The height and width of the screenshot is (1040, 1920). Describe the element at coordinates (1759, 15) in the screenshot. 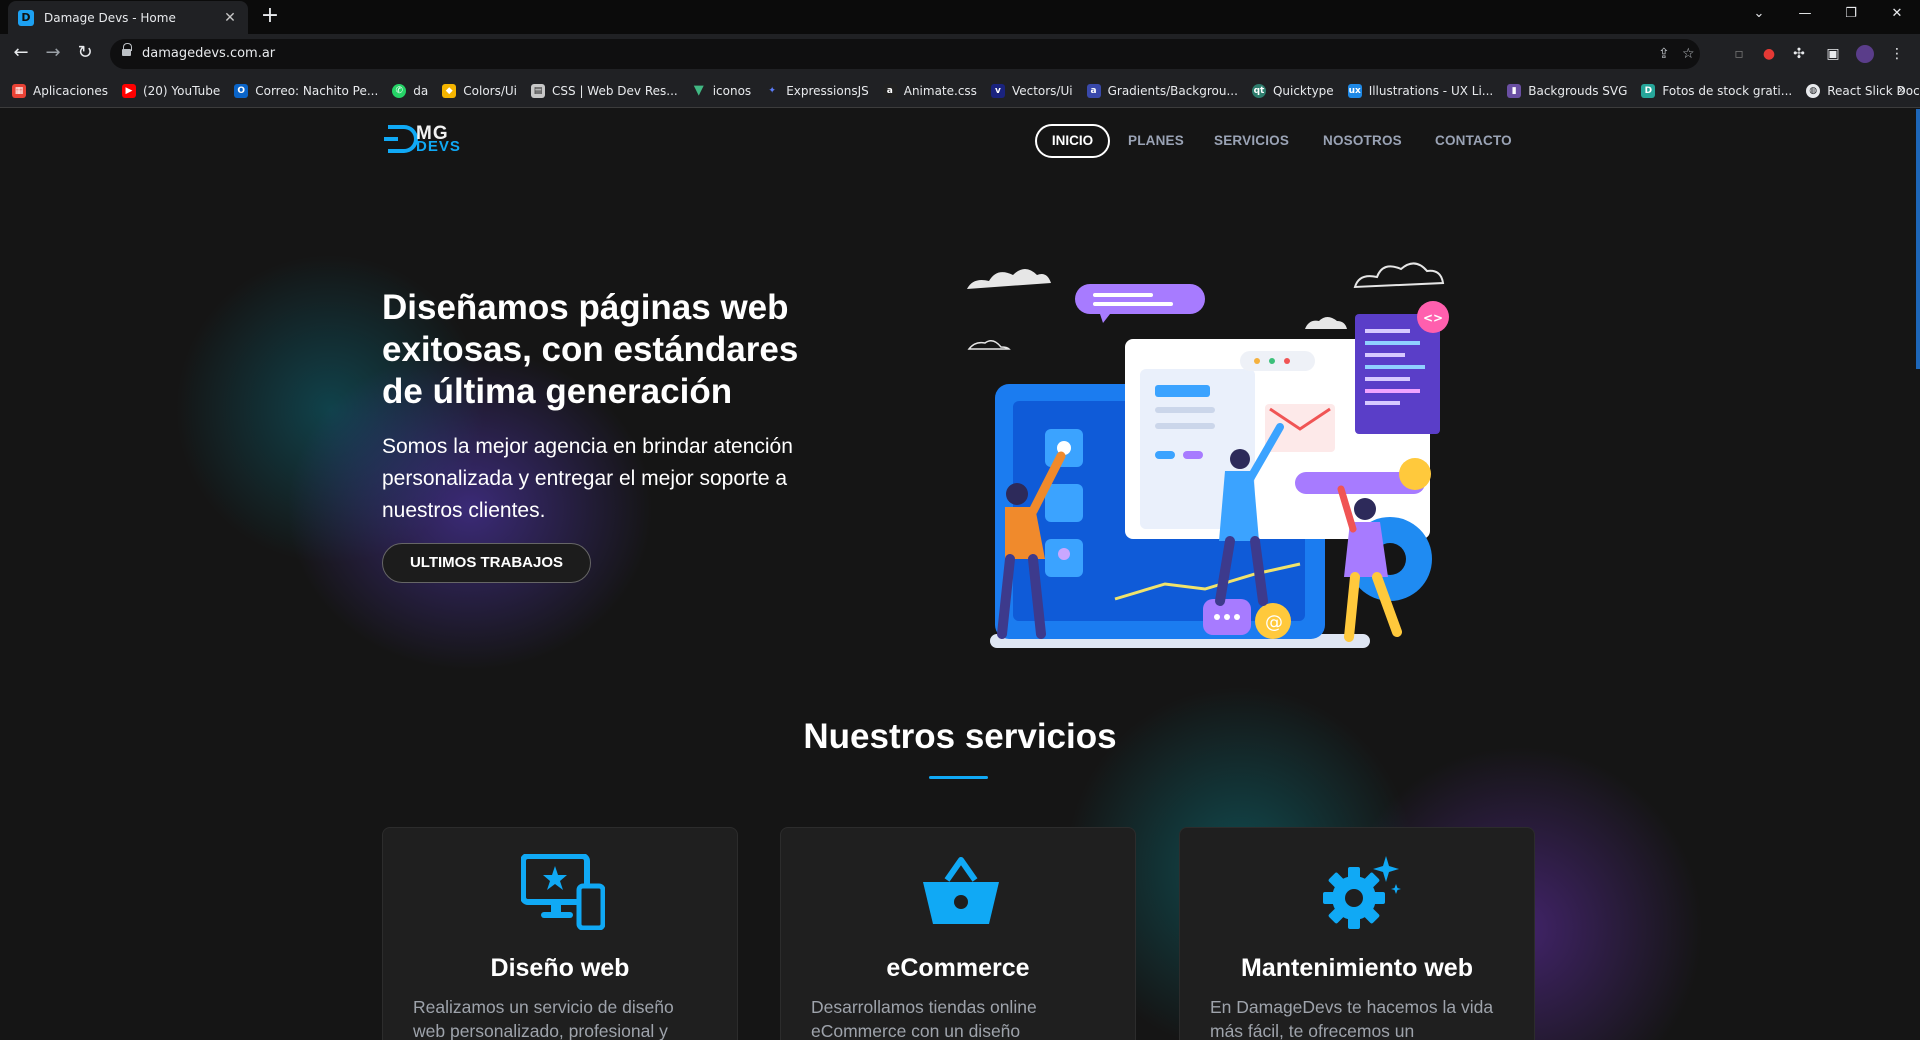

I see `tab-search-icon: ⌄` at that location.